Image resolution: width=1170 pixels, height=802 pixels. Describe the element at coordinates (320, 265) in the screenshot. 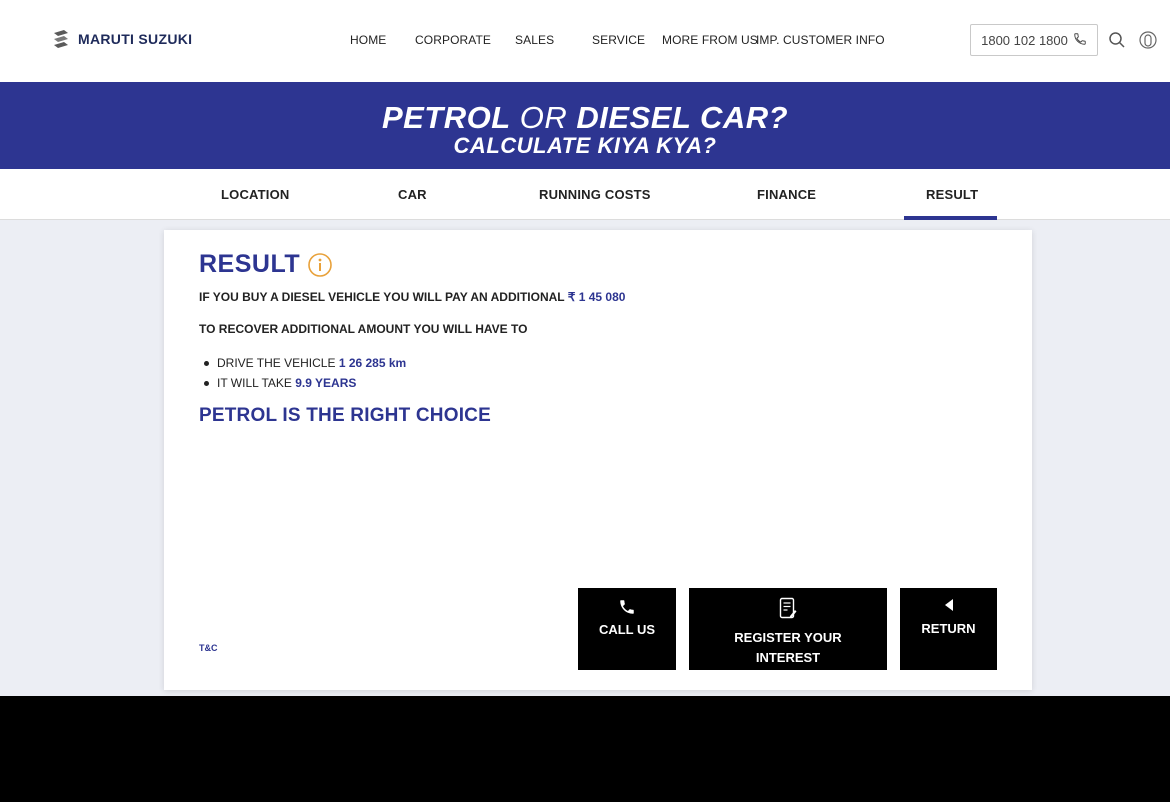

I see `info-icon` at that location.